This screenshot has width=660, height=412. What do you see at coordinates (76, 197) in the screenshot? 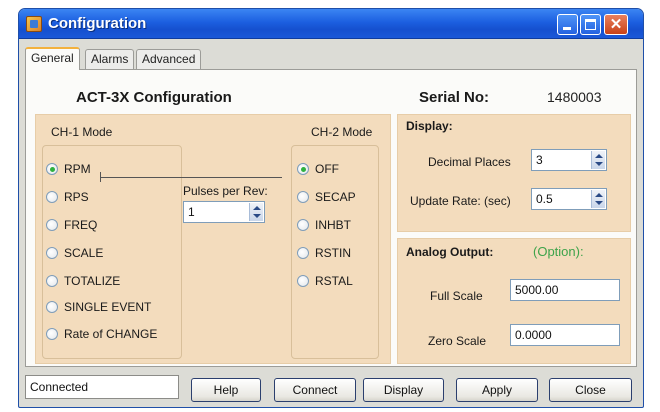
I see `ch1-option-label: RPS` at bounding box center [76, 197].